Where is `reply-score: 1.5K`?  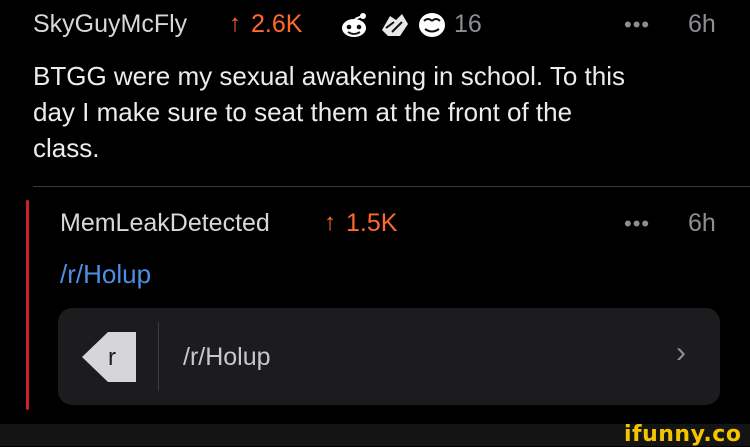 reply-score: 1.5K is located at coordinates (372, 223).